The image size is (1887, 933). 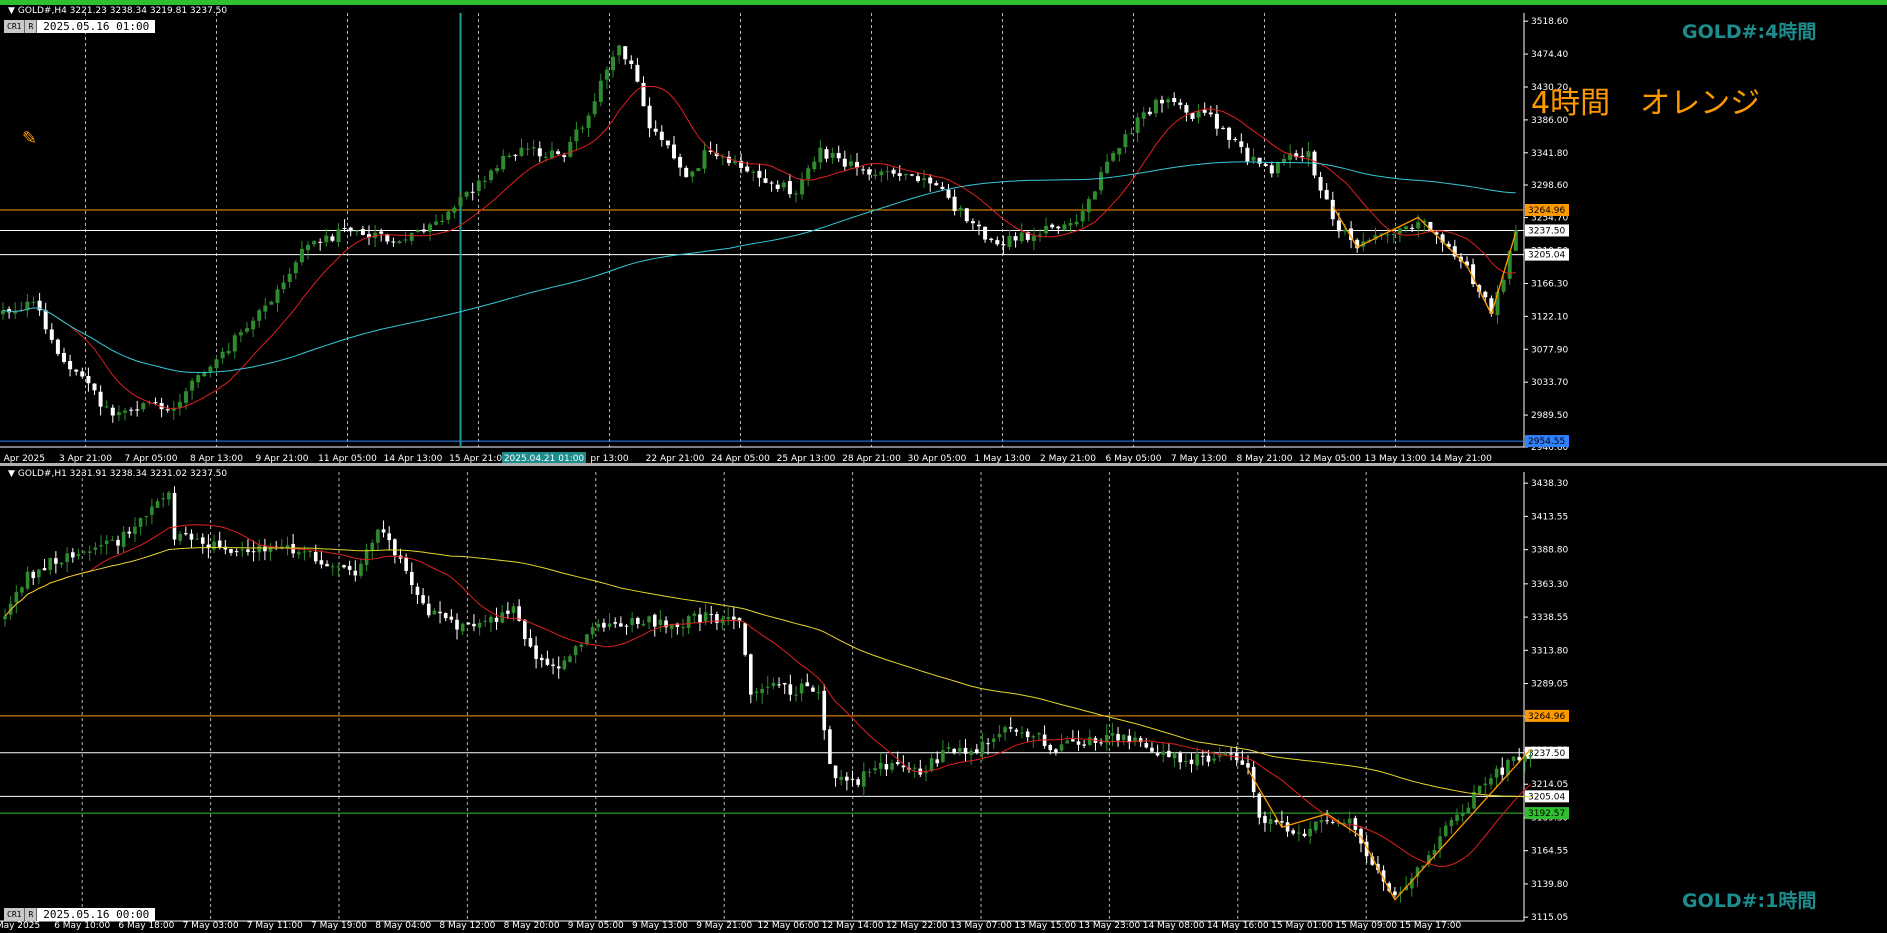 I want to click on x-tick-label: 14 Apr 13:00, so click(x=413, y=458).